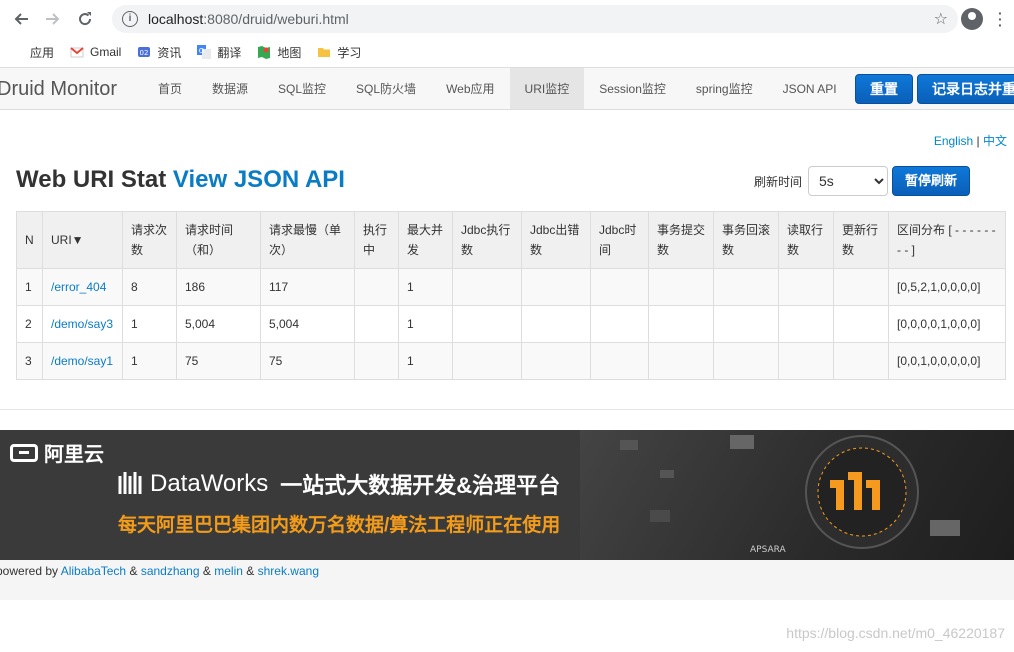 This screenshot has height=652, width=1014. Describe the element at coordinates (619, 324) in the screenshot. I see `cell-jdbc-time` at that location.